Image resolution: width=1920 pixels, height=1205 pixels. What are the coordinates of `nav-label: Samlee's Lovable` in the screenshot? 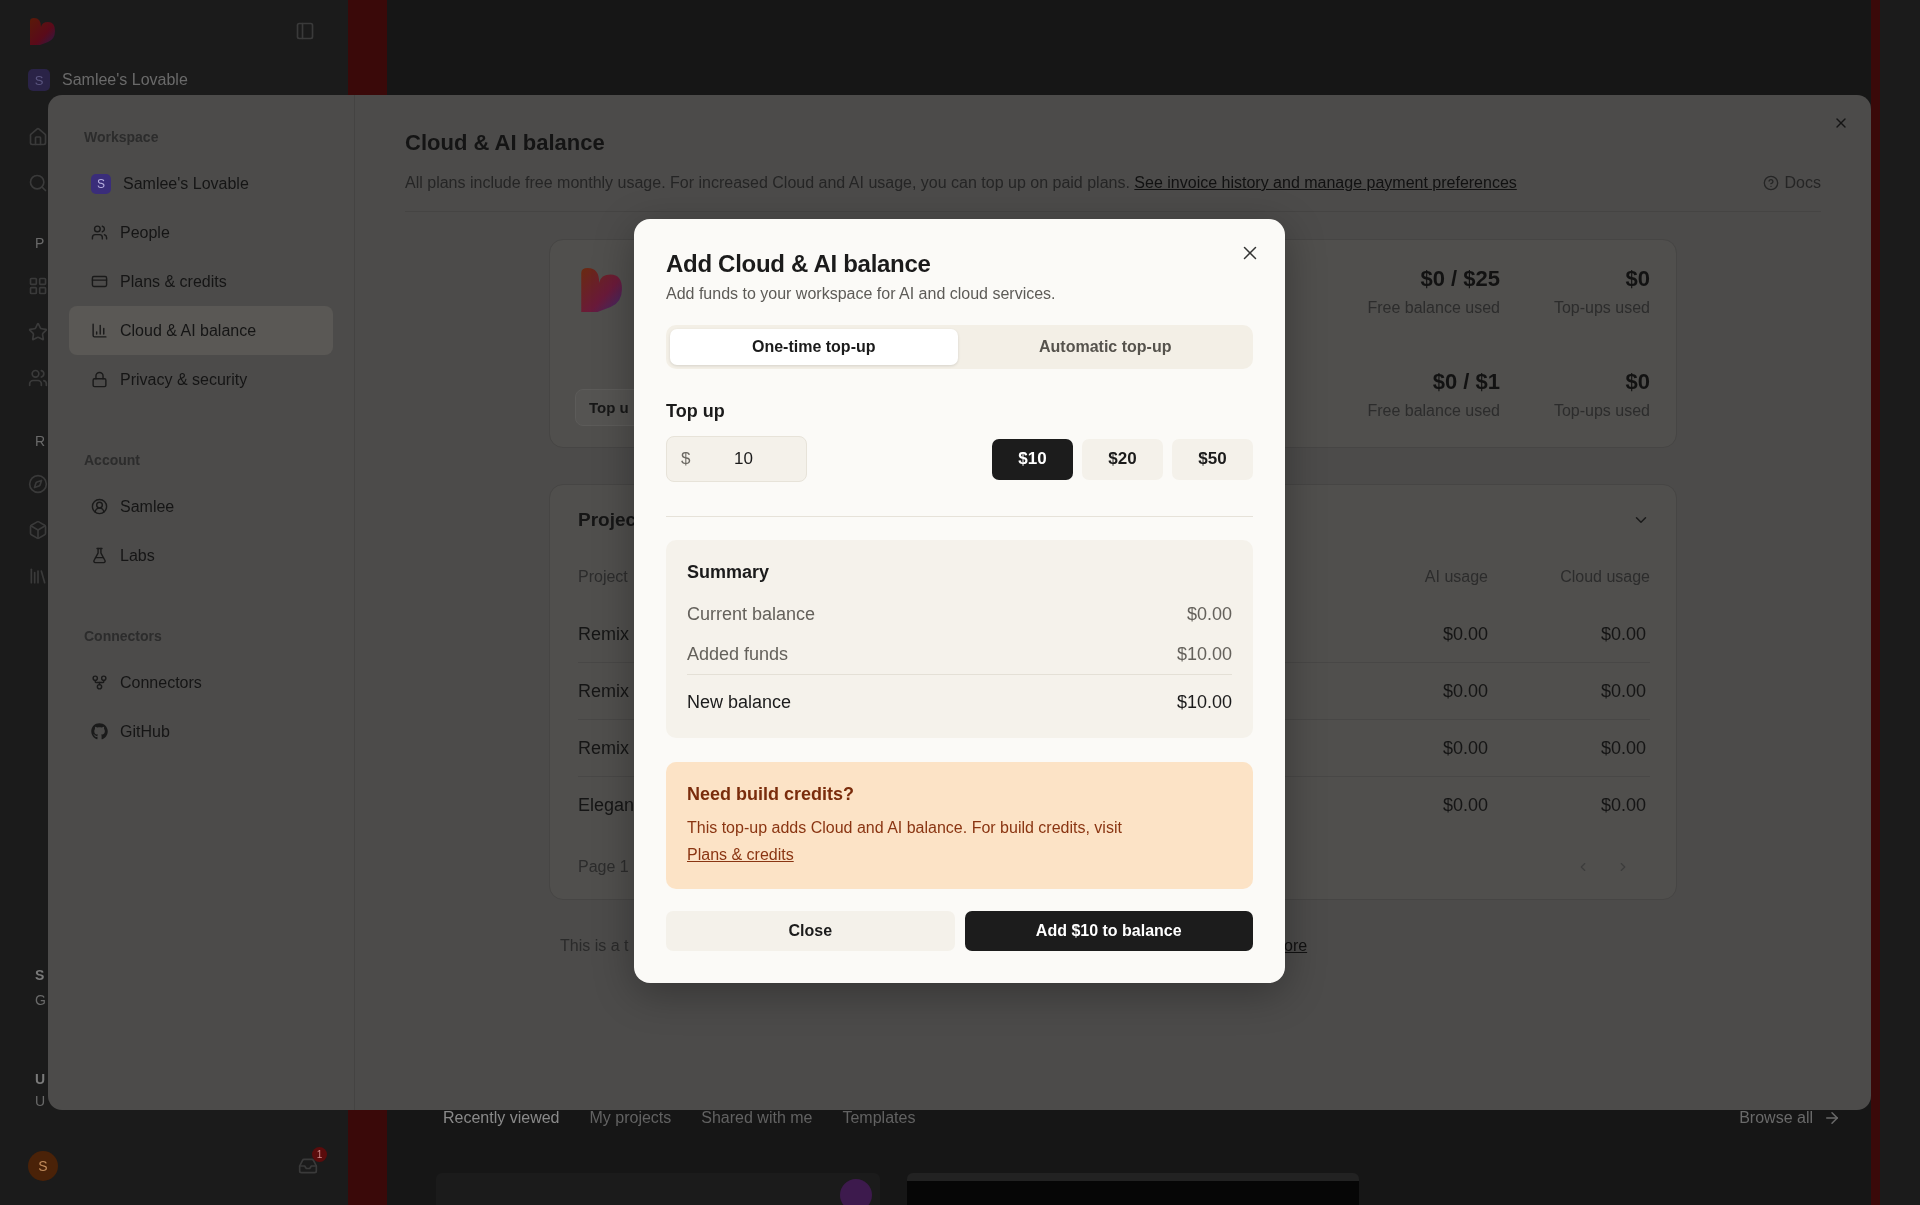 It's located at (186, 183).